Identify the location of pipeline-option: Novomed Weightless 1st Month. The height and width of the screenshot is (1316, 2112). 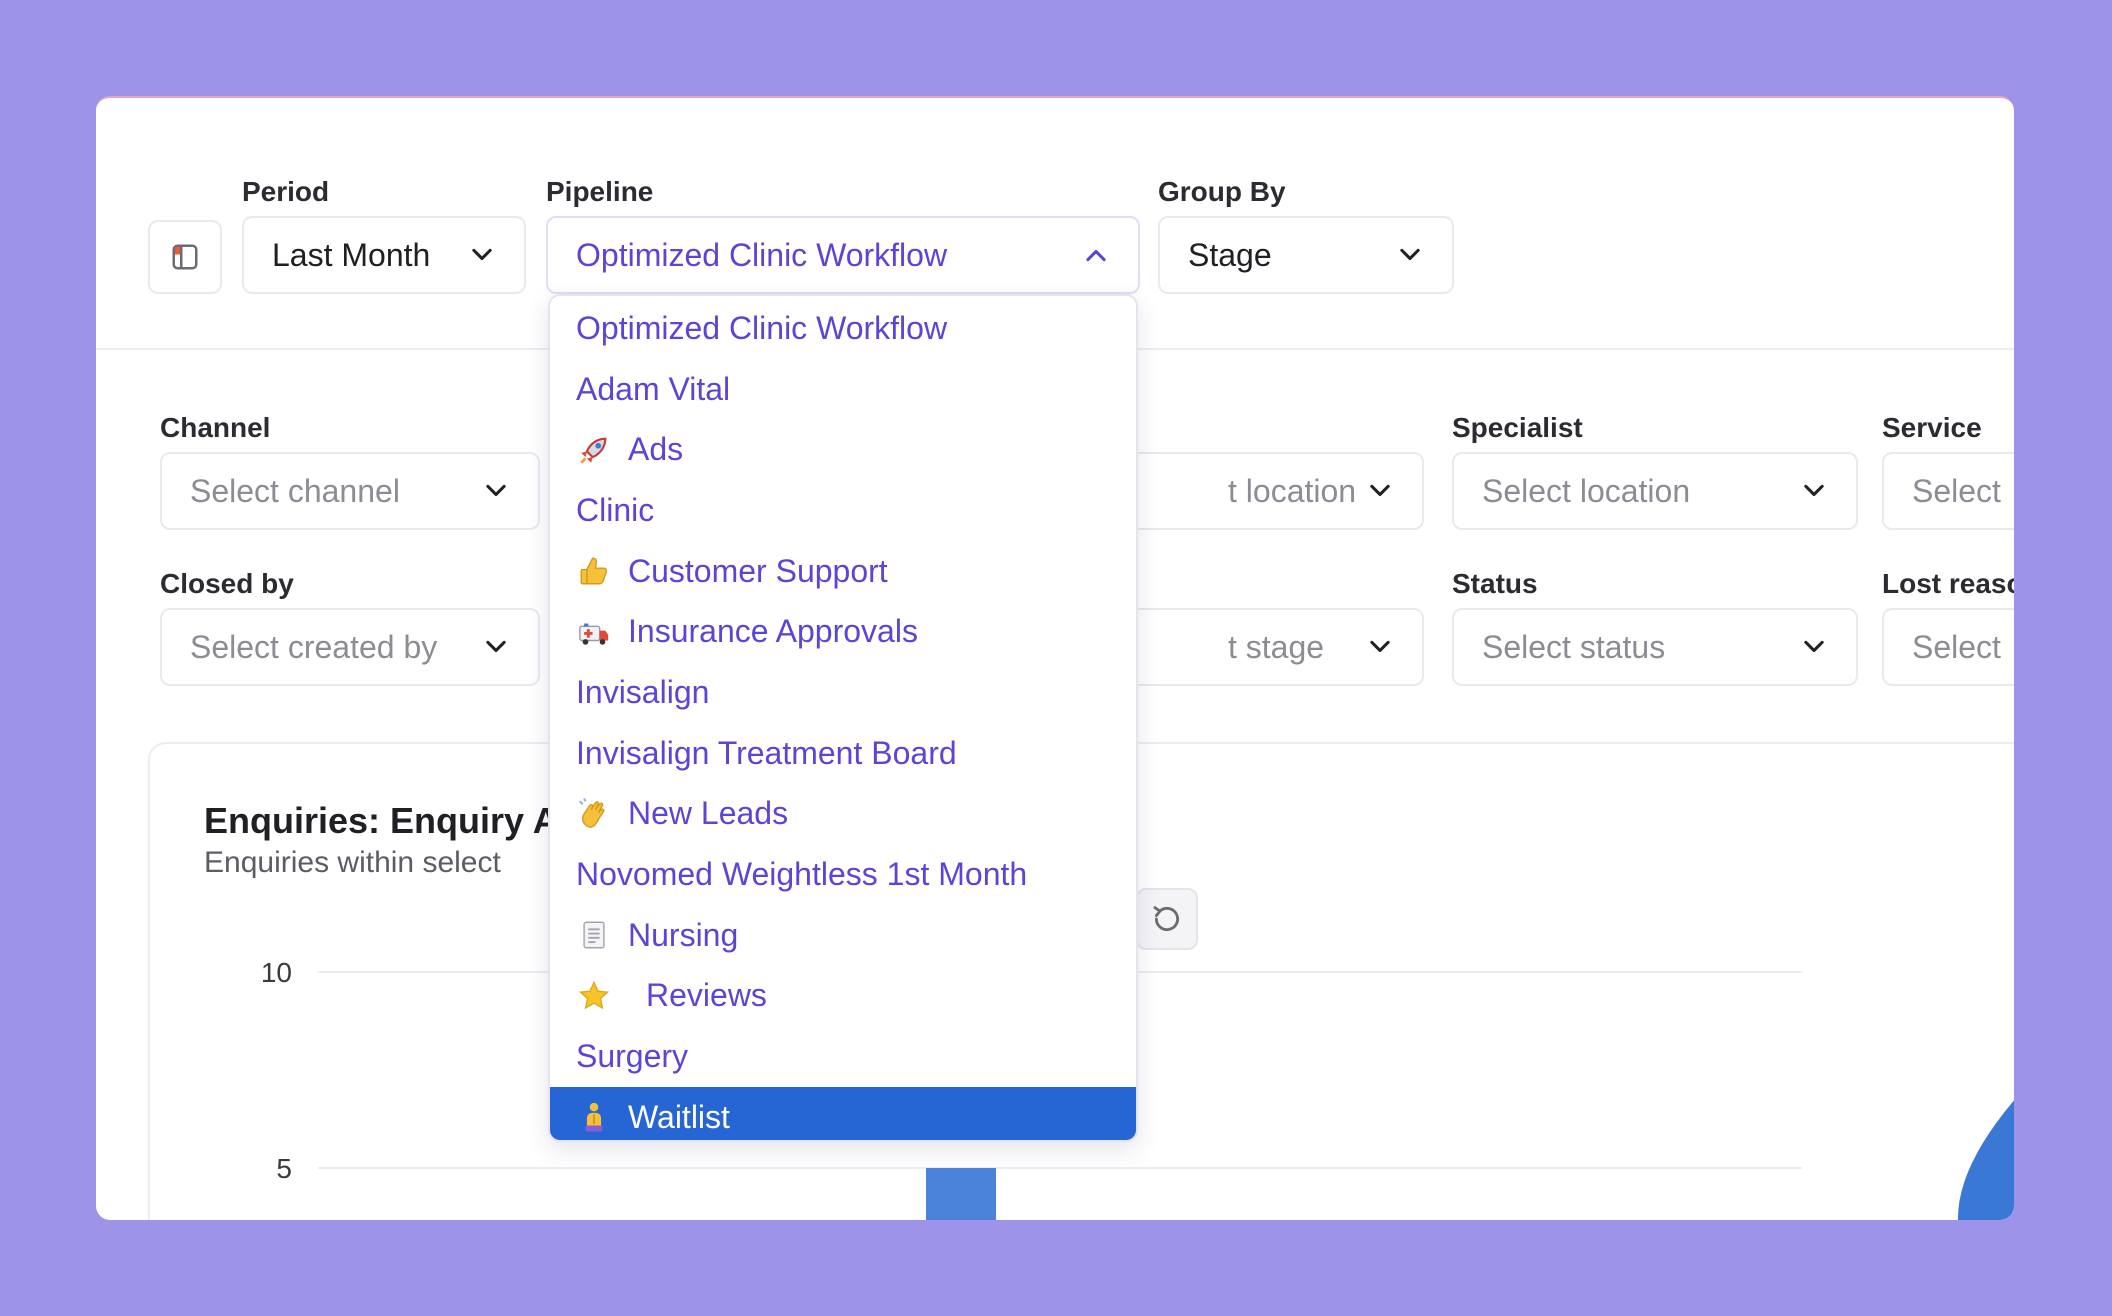
(843, 874).